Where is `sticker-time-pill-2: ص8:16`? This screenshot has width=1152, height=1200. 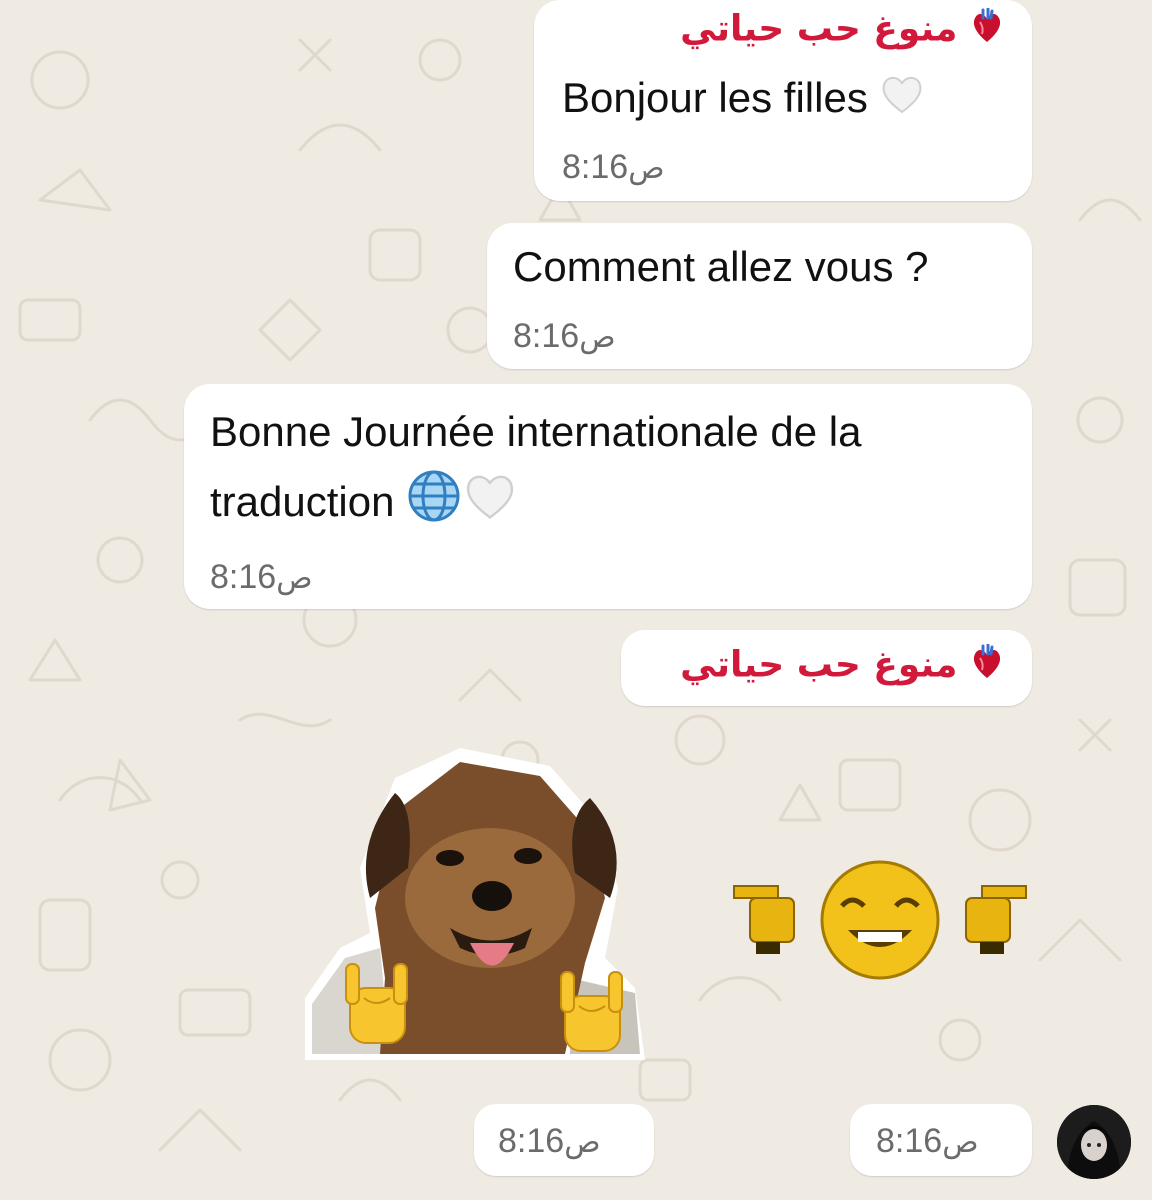 sticker-time-pill-2: ص8:16 is located at coordinates (941, 1140).